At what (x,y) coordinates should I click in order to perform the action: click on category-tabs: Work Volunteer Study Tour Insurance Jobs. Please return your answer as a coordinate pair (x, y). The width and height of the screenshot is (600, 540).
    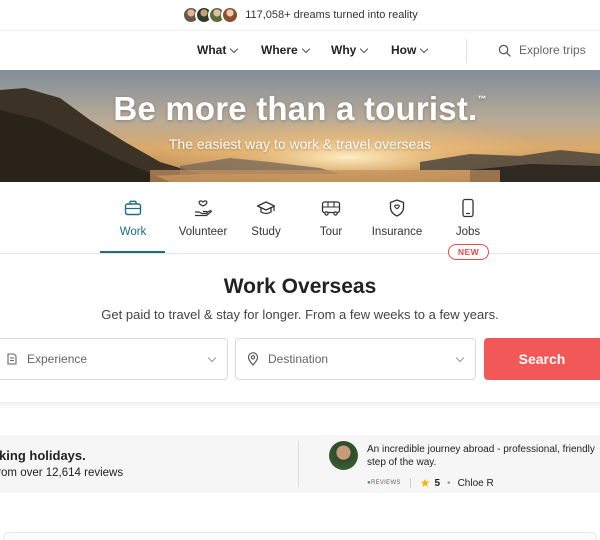
    Looking at the image, I should click on (300, 218).